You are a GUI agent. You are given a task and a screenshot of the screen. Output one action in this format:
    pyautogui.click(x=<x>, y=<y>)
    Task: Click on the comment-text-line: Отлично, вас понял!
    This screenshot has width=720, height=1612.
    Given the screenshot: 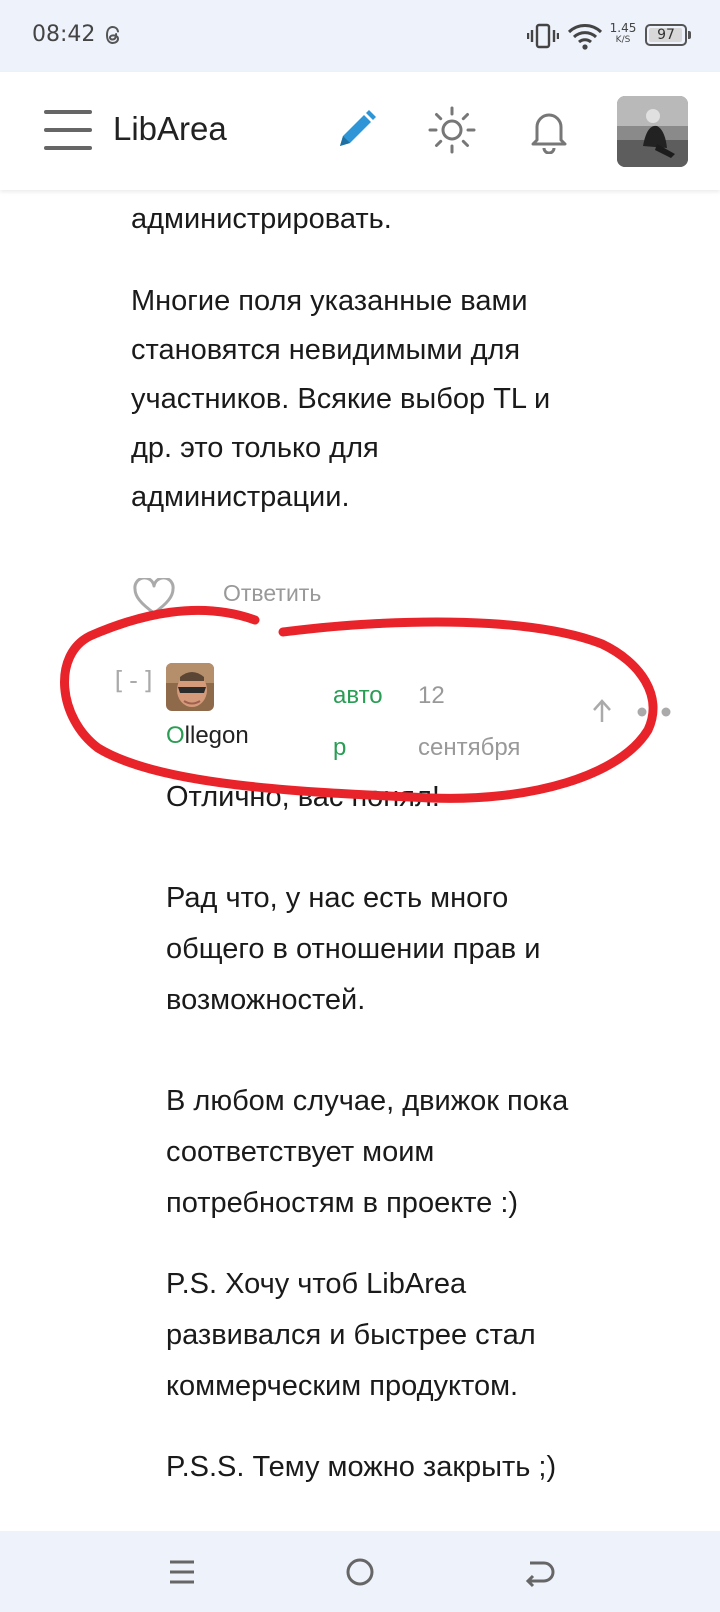 What is the action you would take?
    pyautogui.click(x=303, y=797)
    